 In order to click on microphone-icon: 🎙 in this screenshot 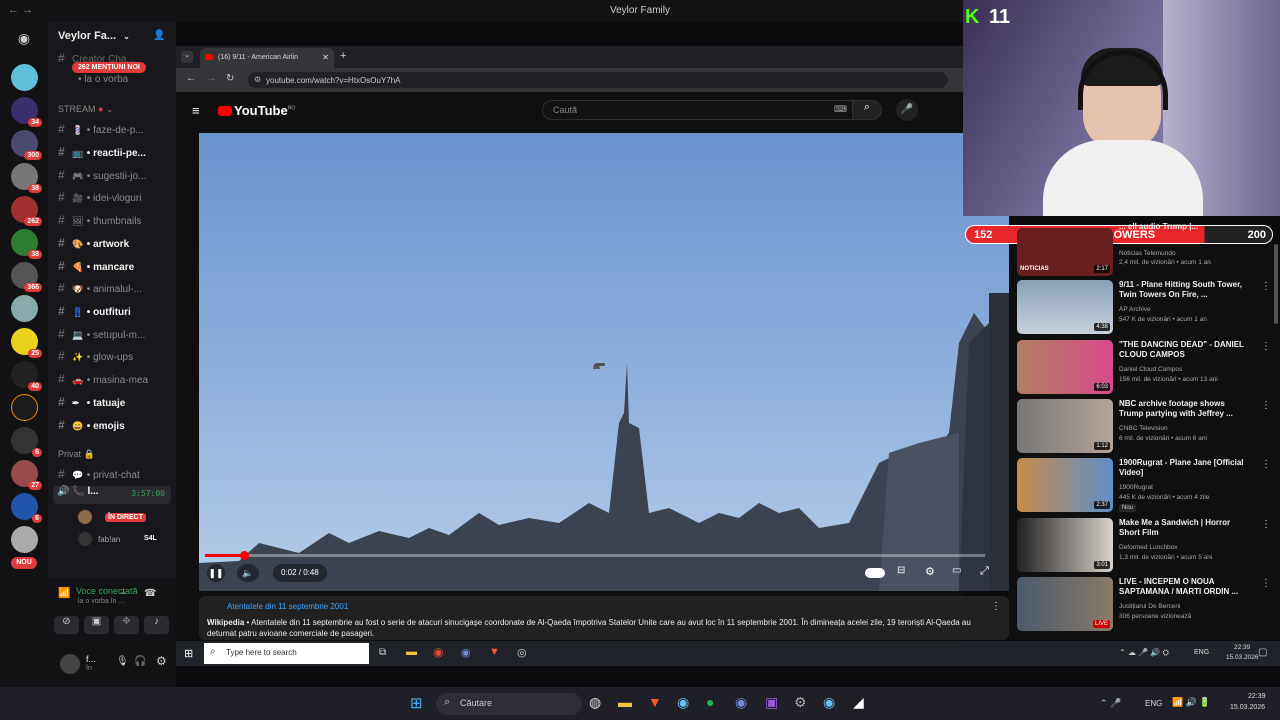, I will do `click(122, 661)`.